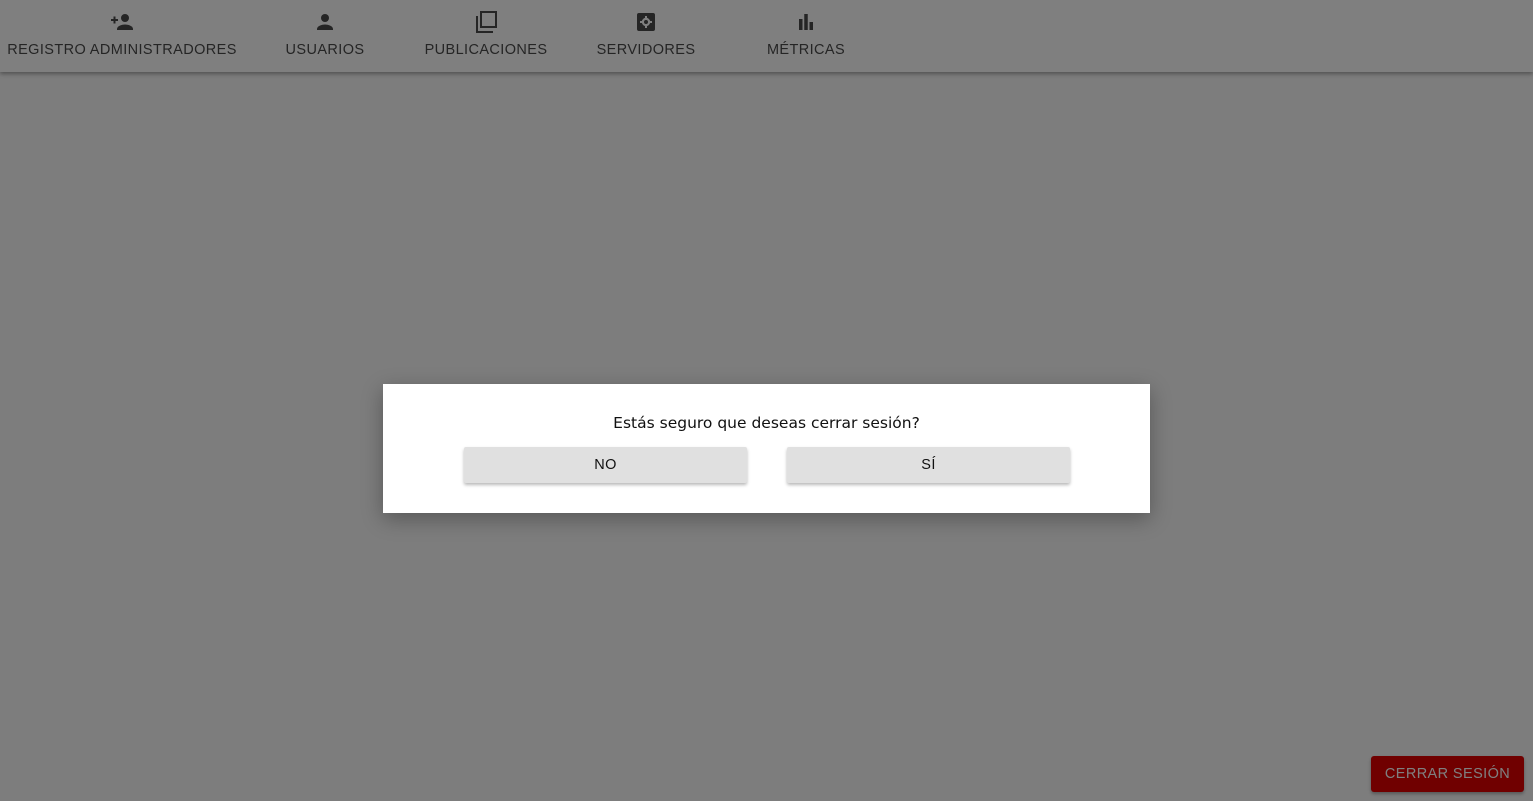 Image resolution: width=1533 pixels, height=801 pixels. Describe the element at coordinates (928, 465) in the screenshot. I see `yes-button: SÍ` at that location.